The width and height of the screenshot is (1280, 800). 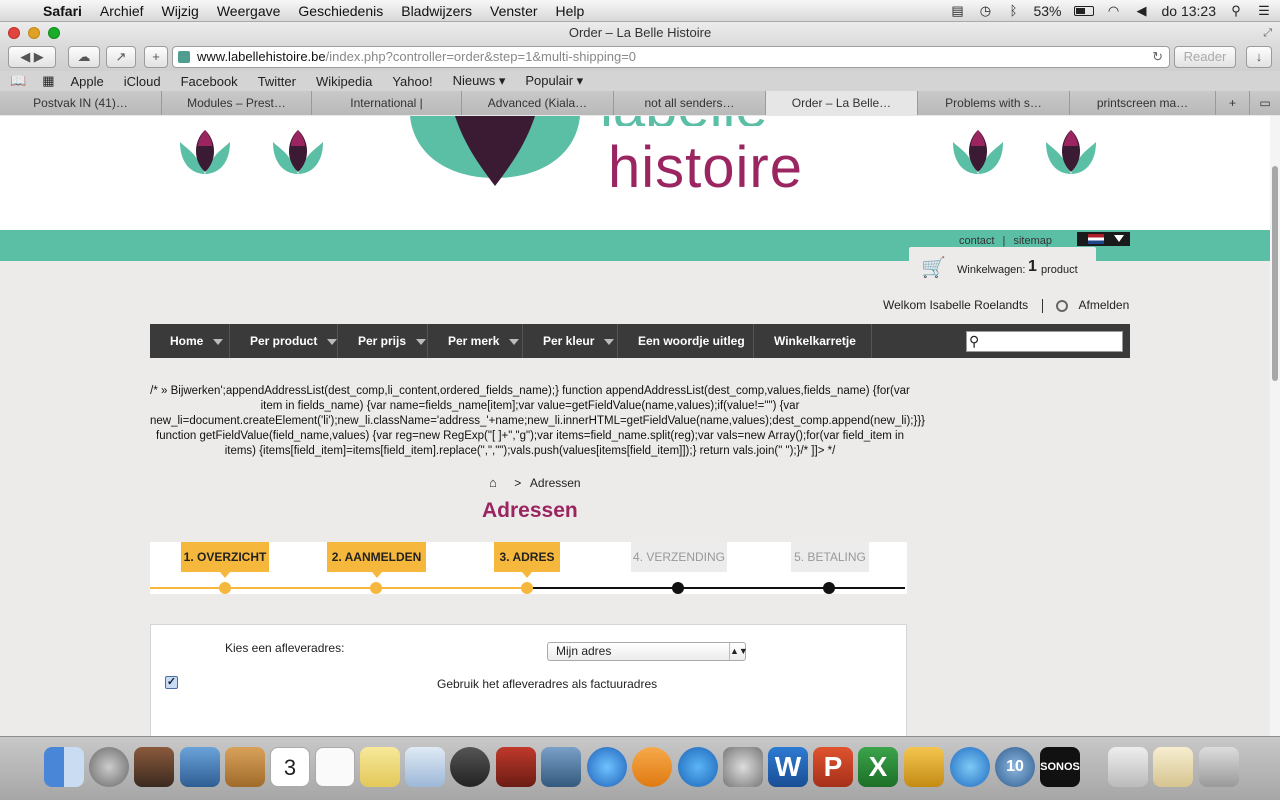 I want to click on documents-stack-icon, so click(x=1128, y=767).